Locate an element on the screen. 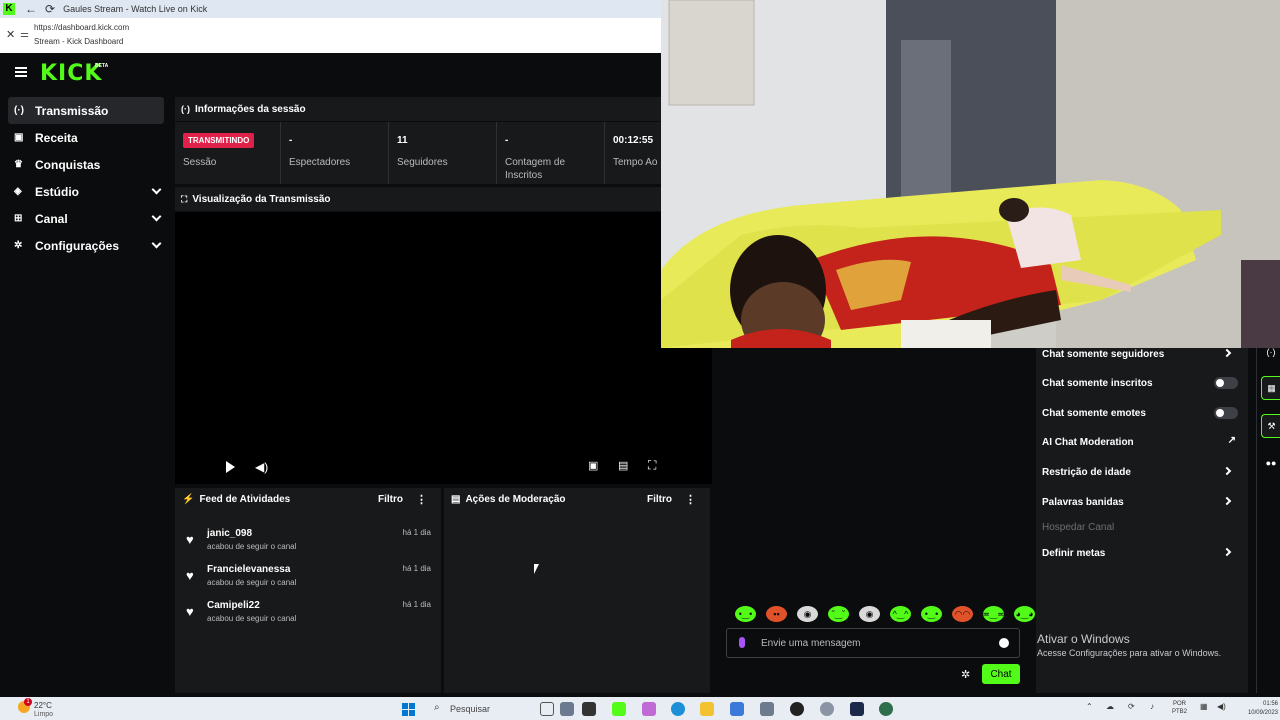  bolt-icon: ⚡ is located at coordinates (188, 499).